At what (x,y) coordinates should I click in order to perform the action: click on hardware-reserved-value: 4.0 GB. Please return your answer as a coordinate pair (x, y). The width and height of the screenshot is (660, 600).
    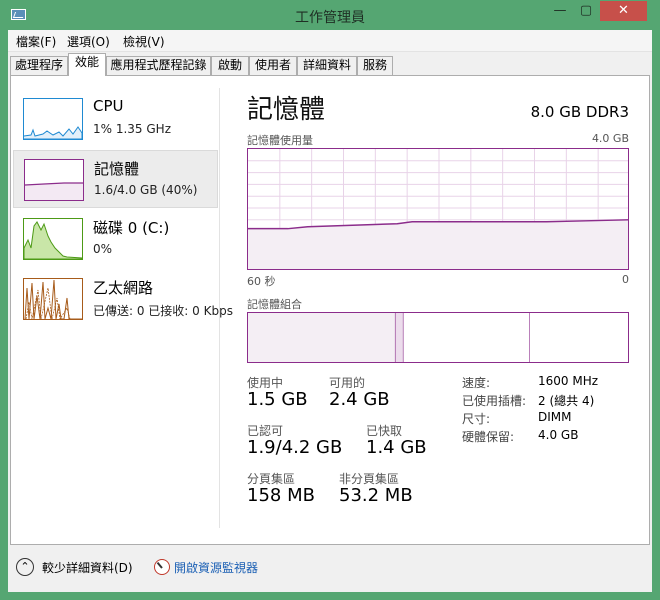
    Looking at the image, I should click on (558, 435).